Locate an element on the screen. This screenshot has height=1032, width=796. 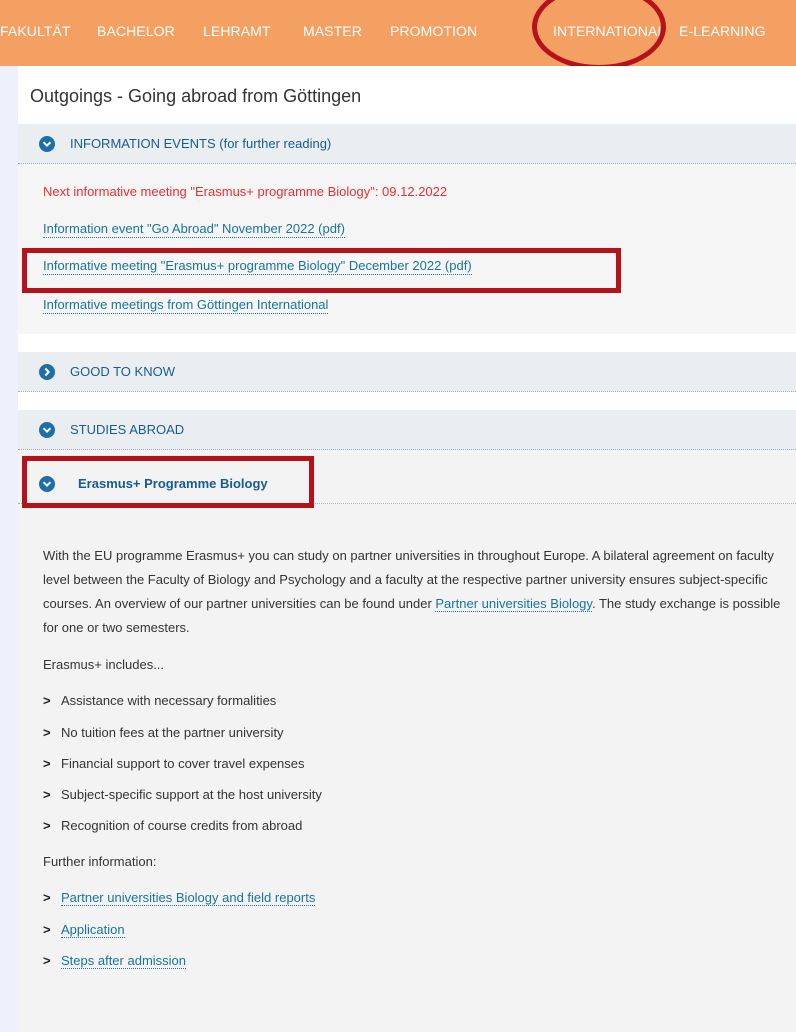
accordion-good-to-know-label: GOOD TO KNOW is located at coordinates (122, 371).